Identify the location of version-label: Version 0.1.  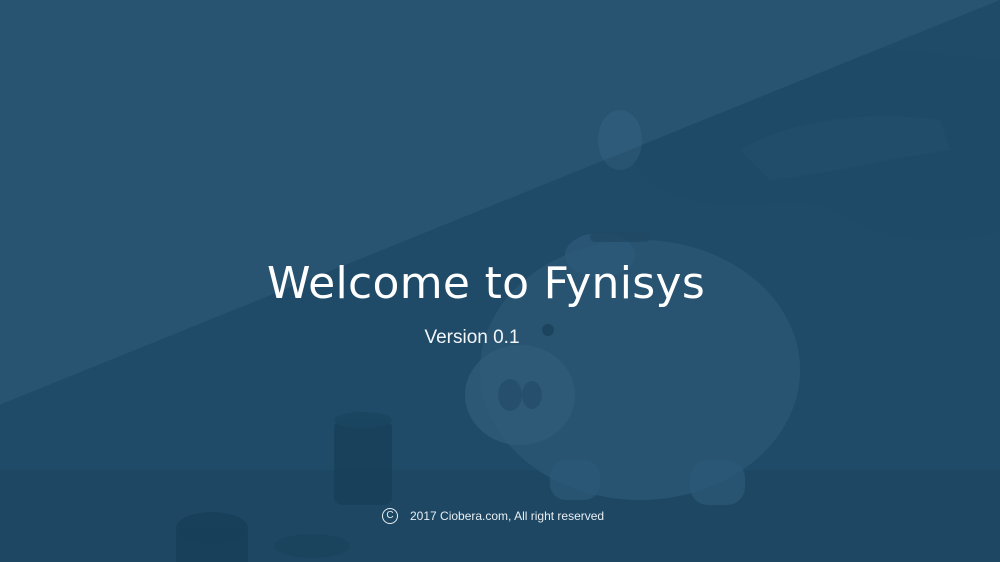
(472, 337).